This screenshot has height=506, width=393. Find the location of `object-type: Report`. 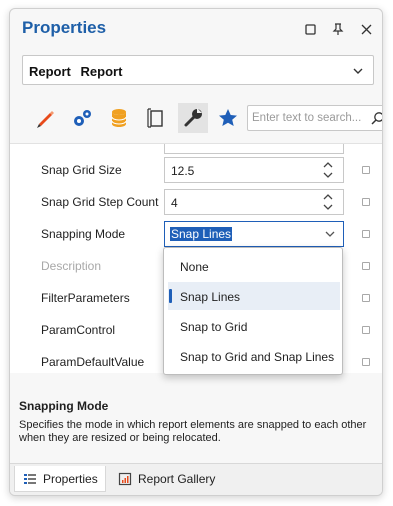

object-type: Report is located at coordinates (50, 71).